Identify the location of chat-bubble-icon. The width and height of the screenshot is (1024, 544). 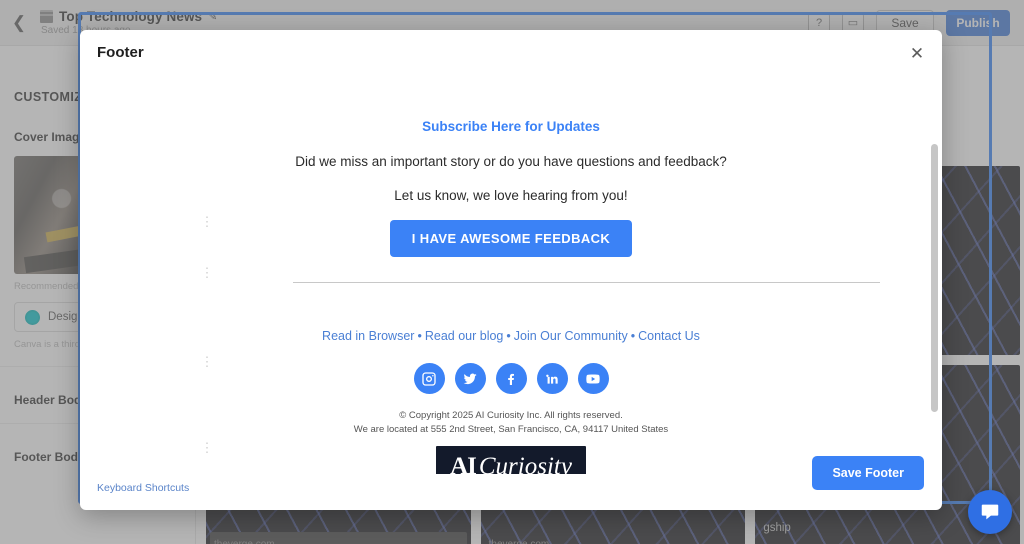
(990, 512).